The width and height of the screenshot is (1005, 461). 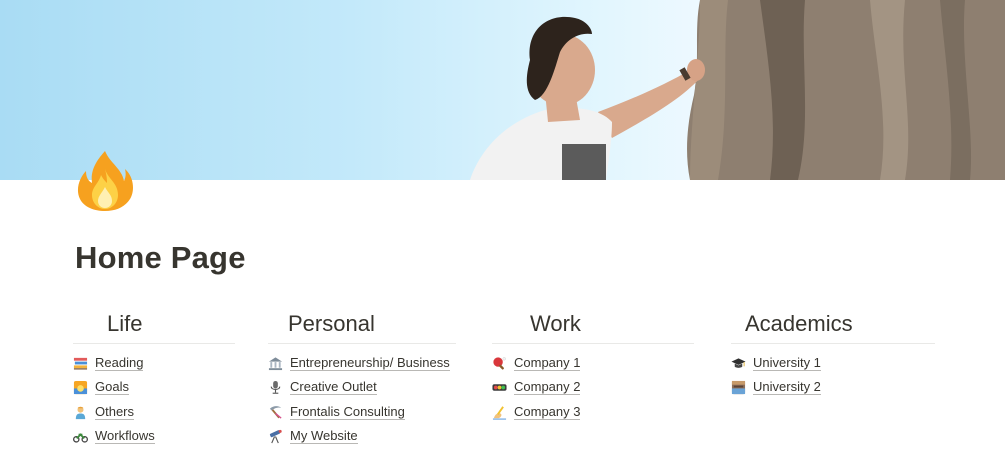 I want to click on traffic-light-icon, so click(x=499, y=387).